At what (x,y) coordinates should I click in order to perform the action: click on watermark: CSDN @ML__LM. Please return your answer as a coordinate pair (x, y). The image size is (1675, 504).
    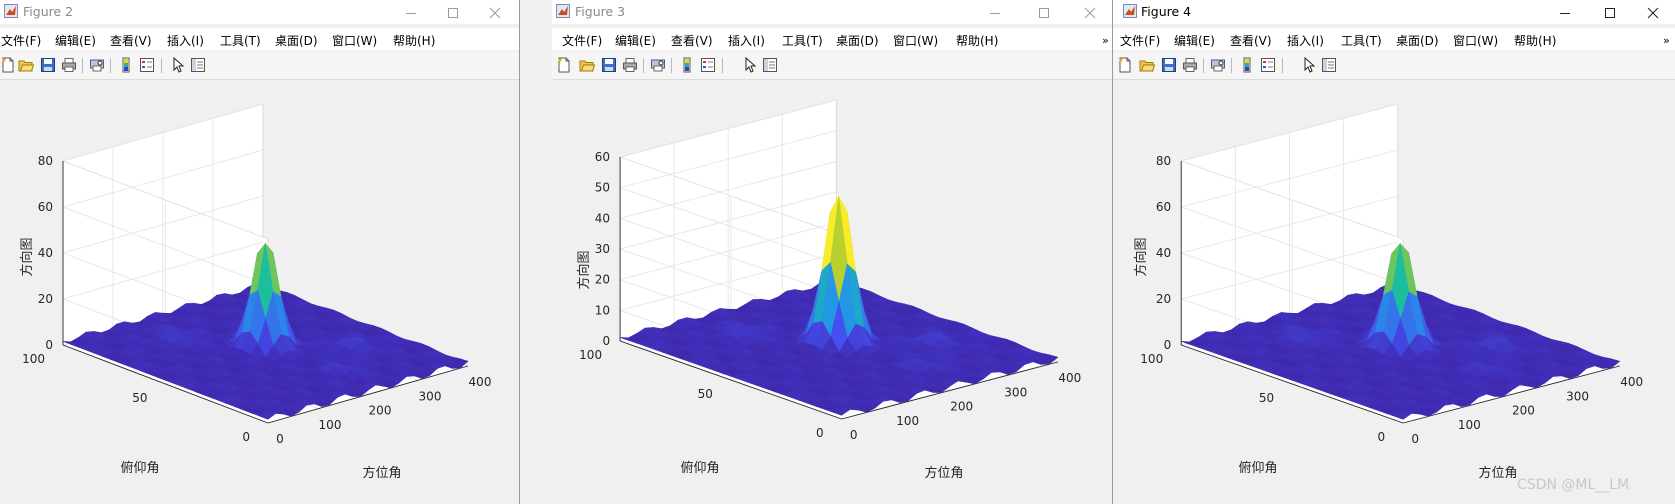
    Looking at the image, I should click on (1573, 485).